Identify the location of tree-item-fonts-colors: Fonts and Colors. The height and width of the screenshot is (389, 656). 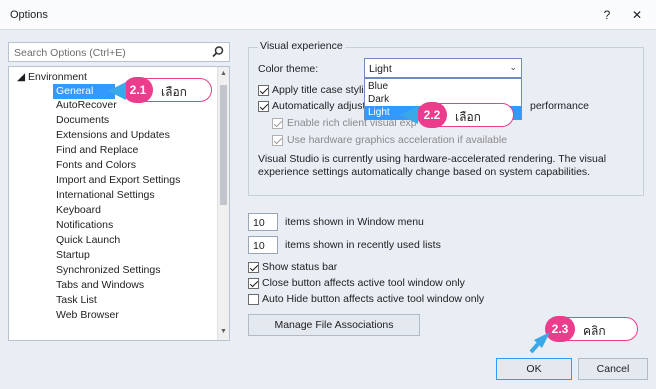
(96, 165).